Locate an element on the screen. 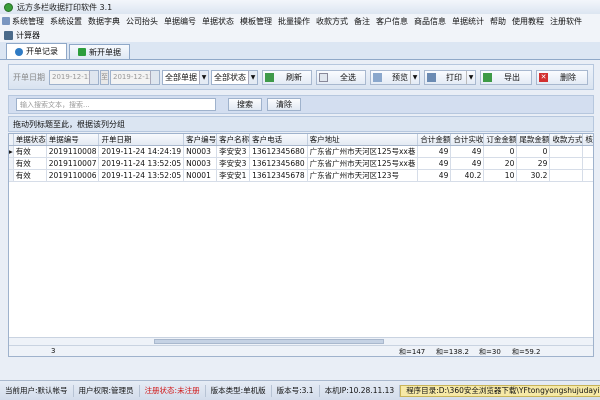 The image size is (600, 400). delete-button: ✕ 删除 is located at coordinates (562, 77).